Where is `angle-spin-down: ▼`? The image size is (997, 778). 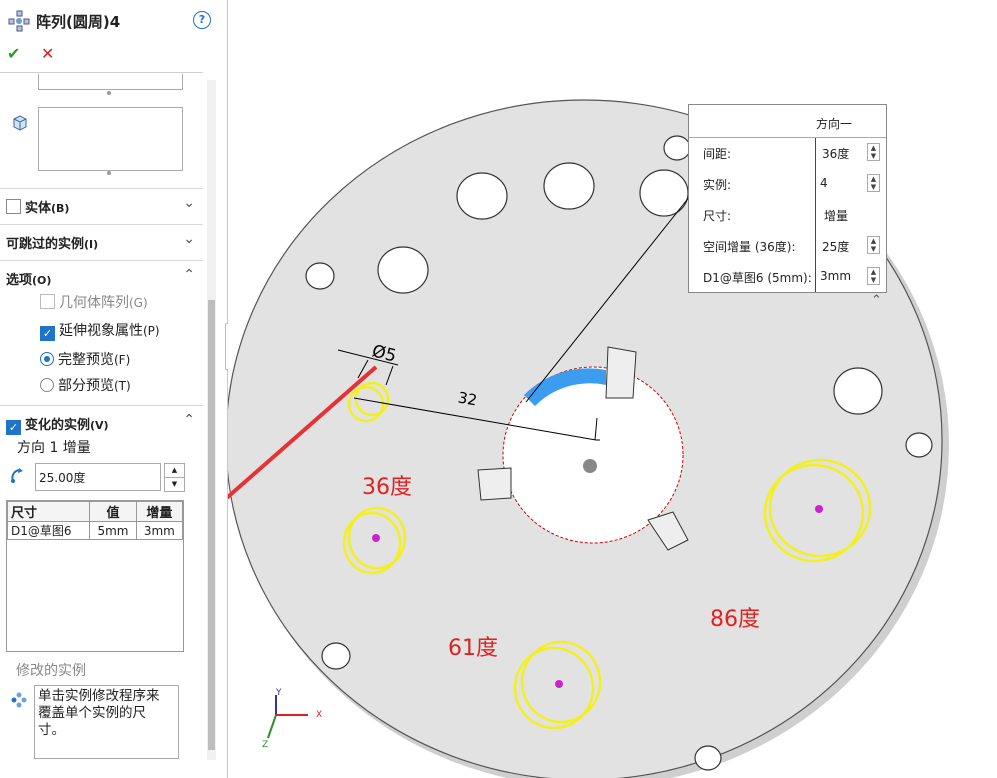
angle-spin-down: ▼ is located at coordinates (174, 484).